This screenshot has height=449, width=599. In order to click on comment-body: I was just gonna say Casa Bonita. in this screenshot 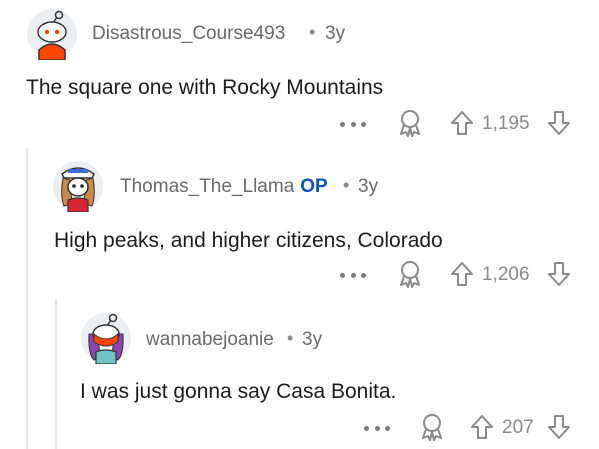, I will do `click(238, 391)`.